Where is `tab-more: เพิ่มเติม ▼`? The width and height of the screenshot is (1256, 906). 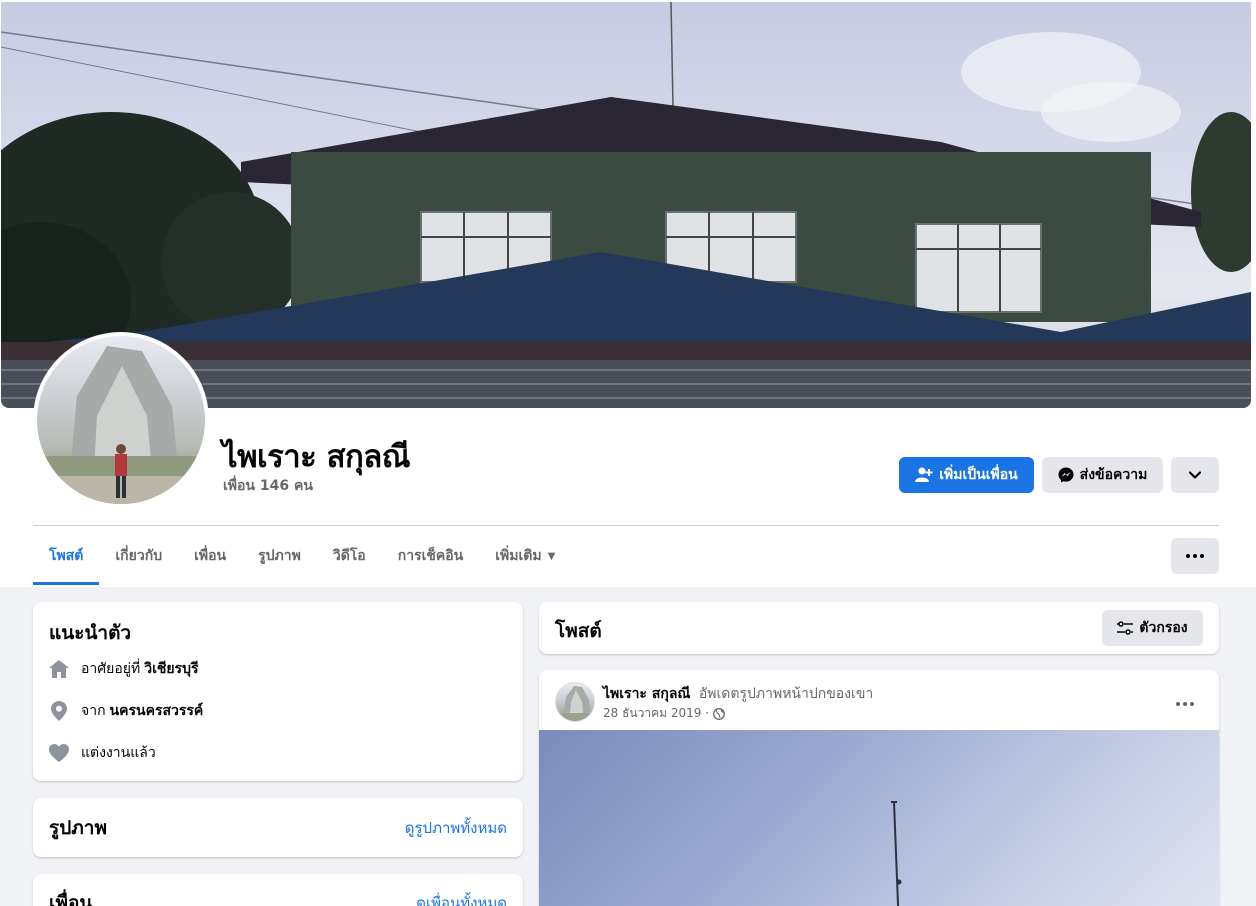
tab-more: เพิ่มเติม ▼ is located at coordinates (525, 556).